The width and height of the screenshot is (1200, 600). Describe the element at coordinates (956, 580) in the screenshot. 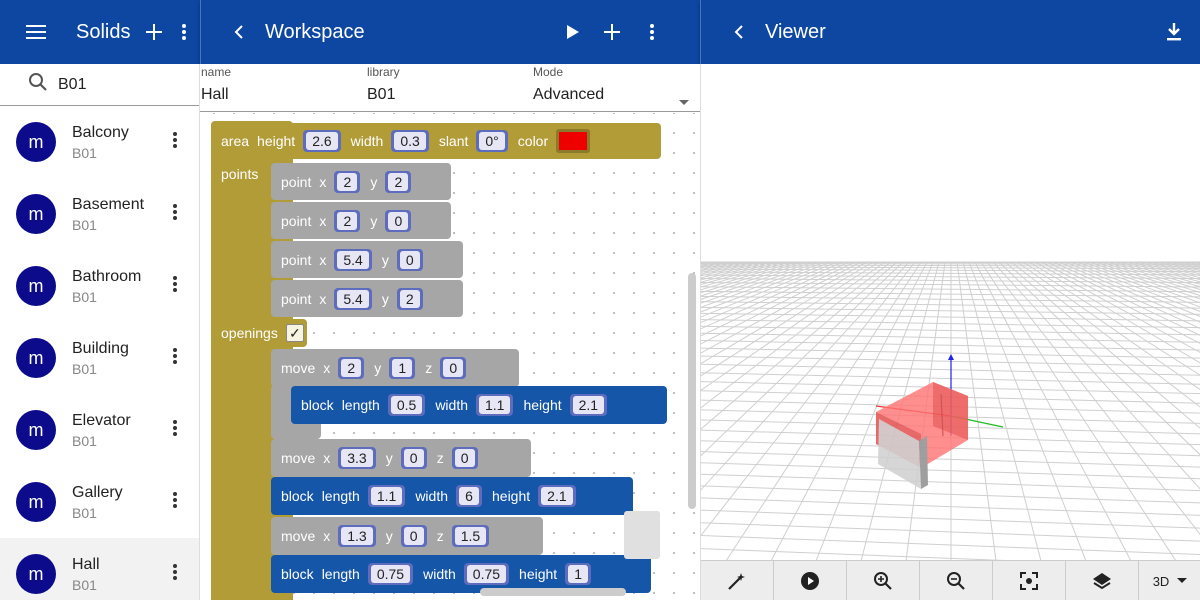

I see `zoom-out-icon` at that location.